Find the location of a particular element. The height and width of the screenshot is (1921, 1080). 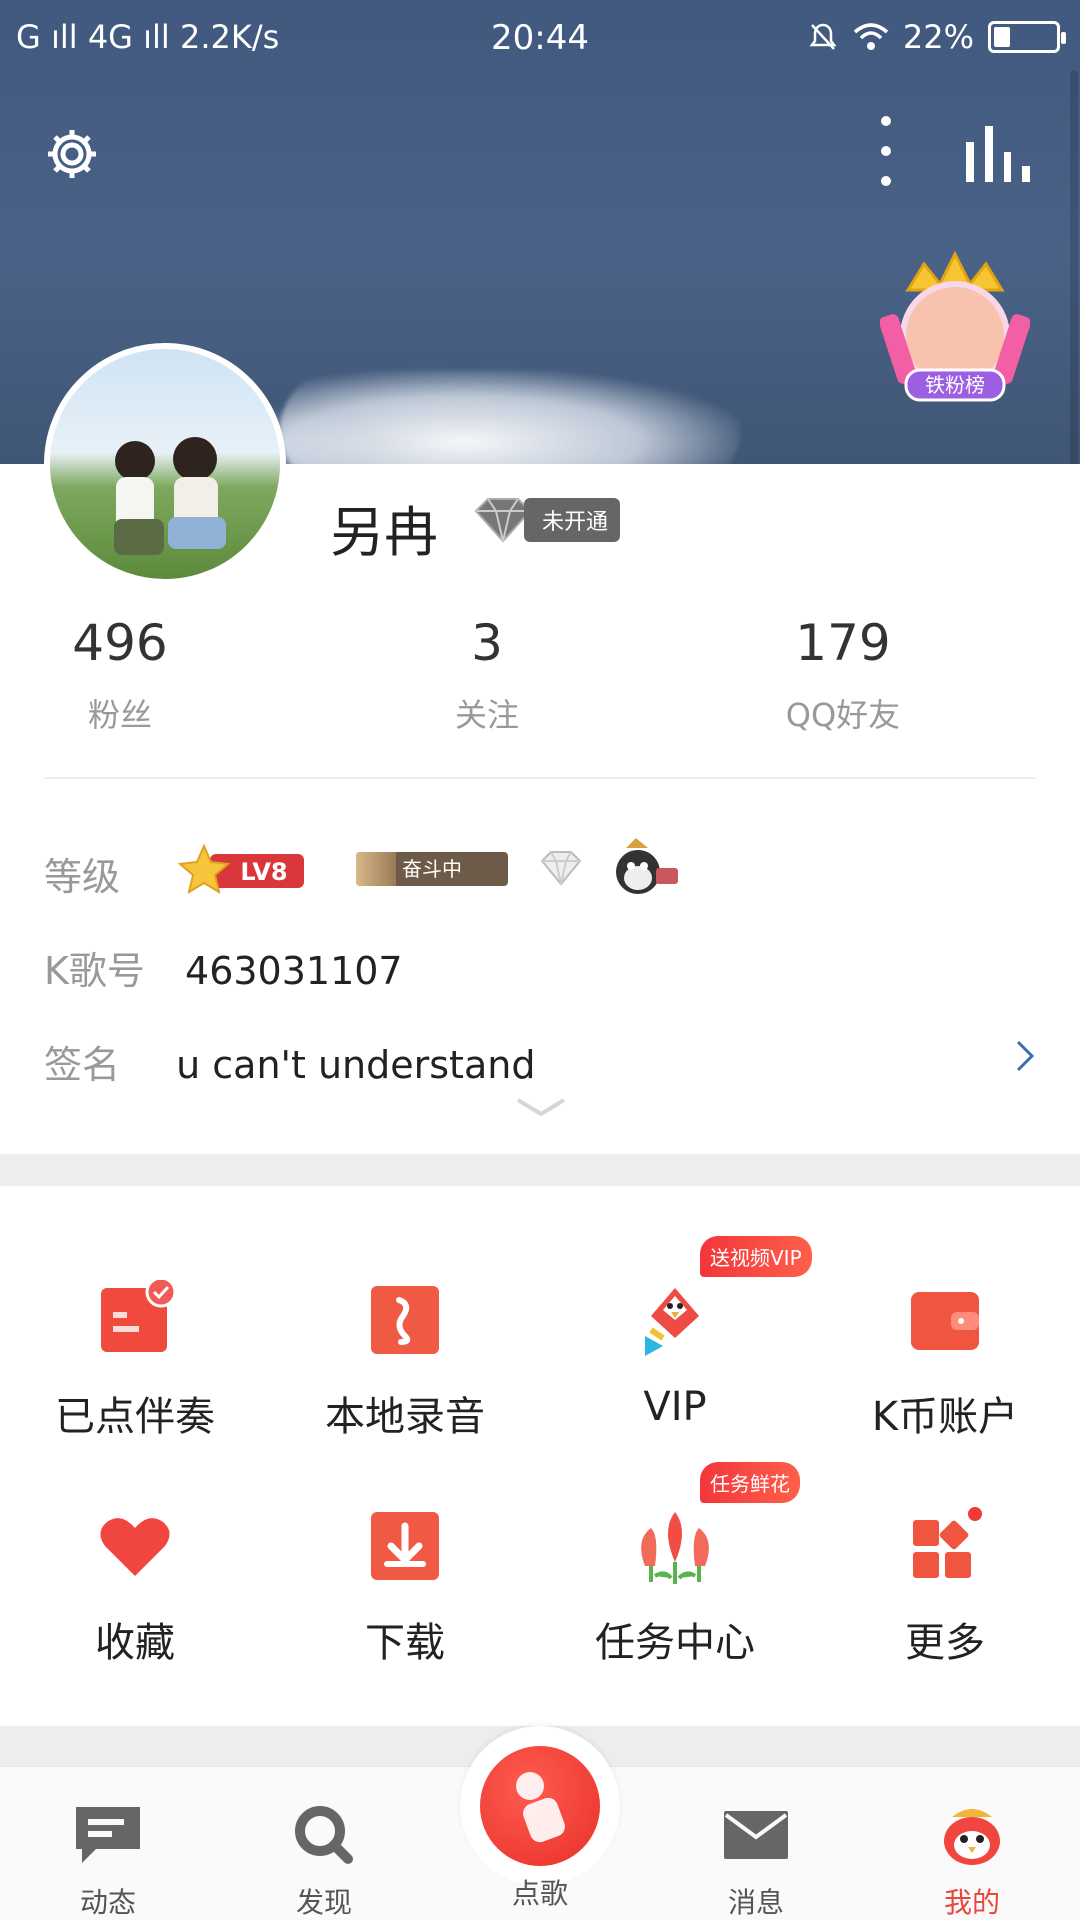

diamond-badge-icon is located at coordinates (561, 868).